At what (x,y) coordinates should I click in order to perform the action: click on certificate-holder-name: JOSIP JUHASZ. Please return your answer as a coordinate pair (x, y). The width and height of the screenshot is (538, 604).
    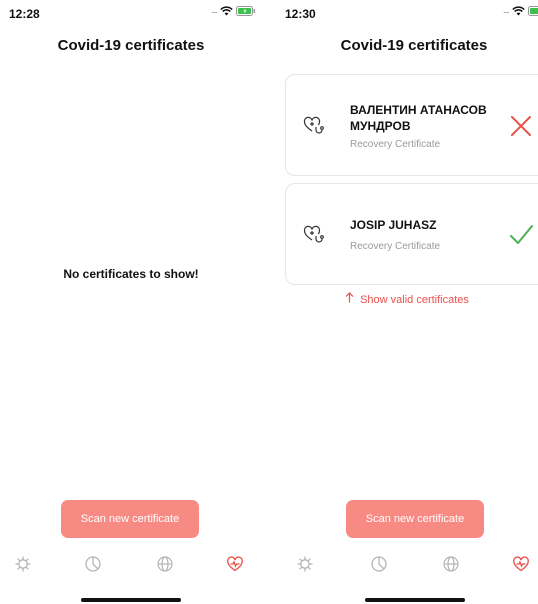
    Looking at the image, I should click on (393, 225).